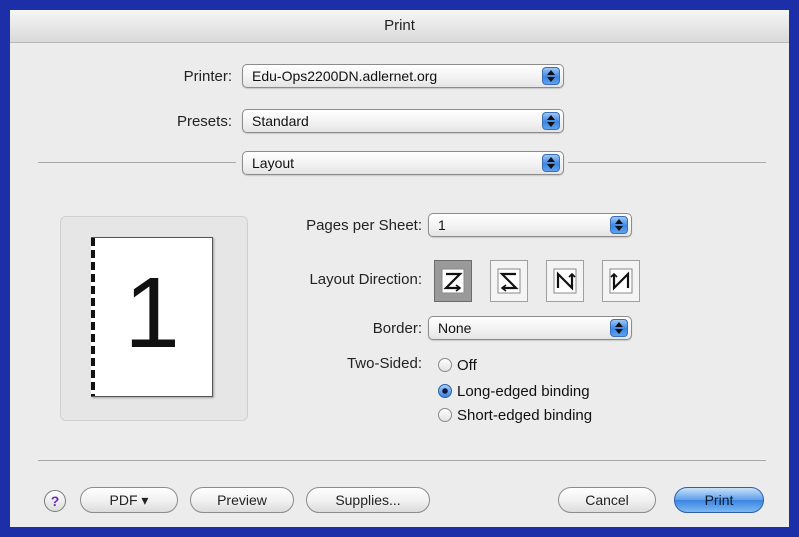 This screenshot has height=537, width=799. I want to click on border-label: Border:, so click(397, 328).